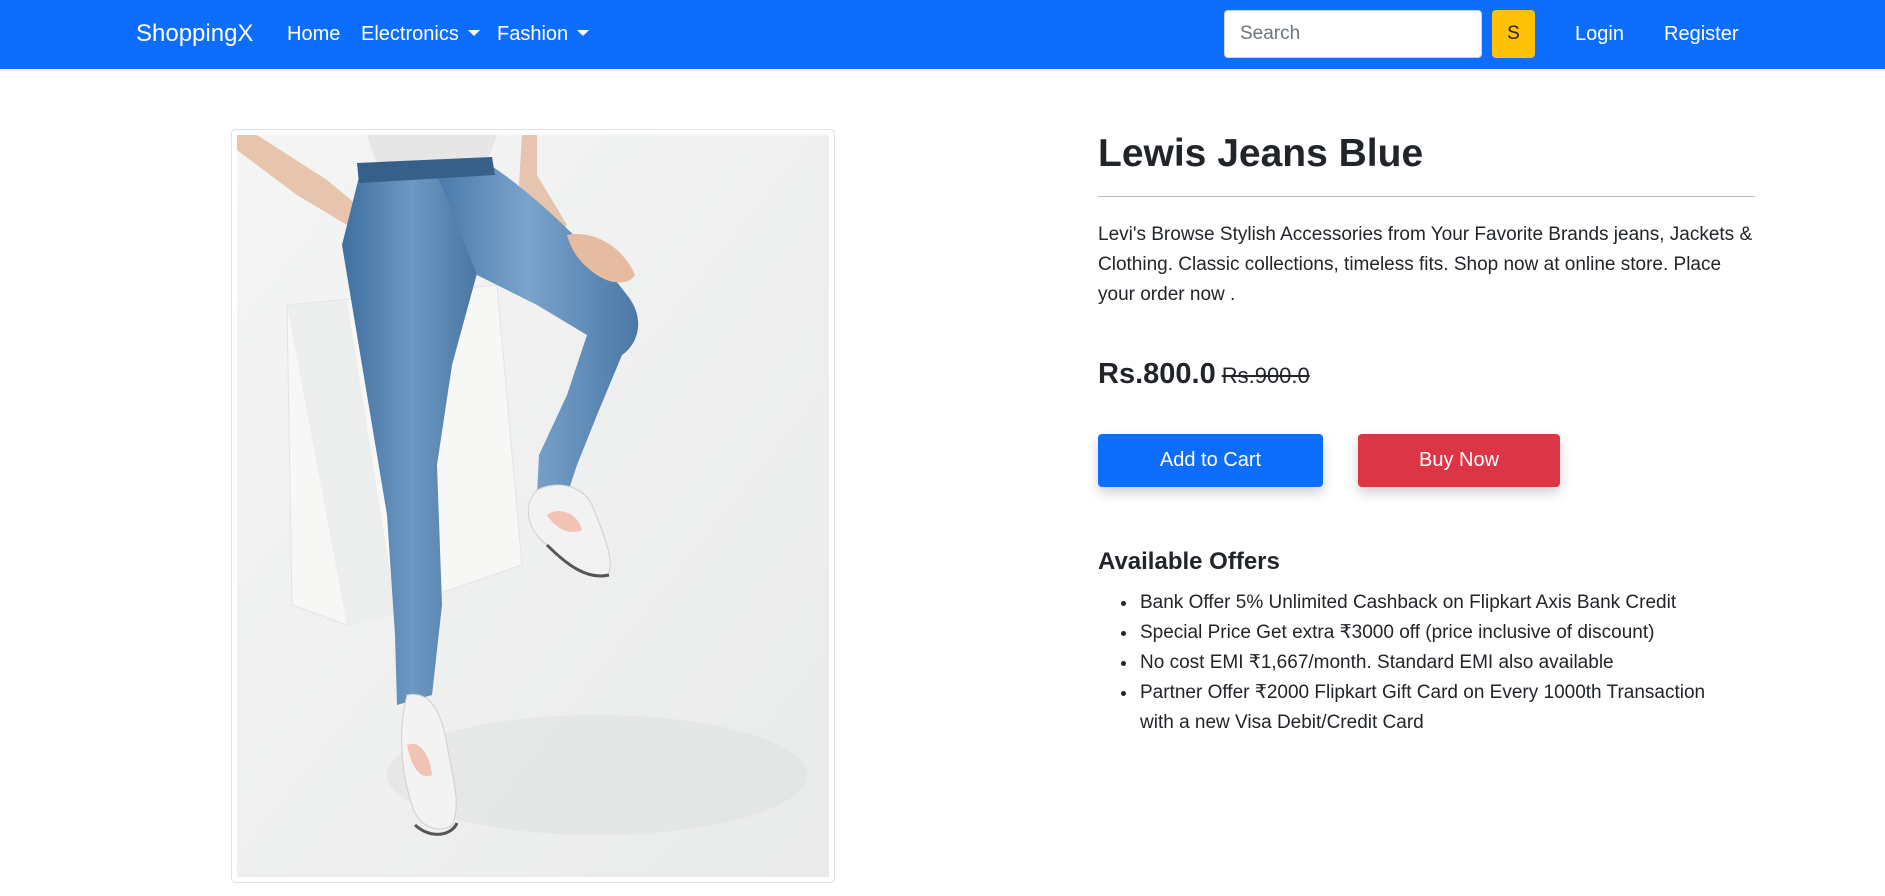  What do you see at coordinates (1210, 460) in the screenshot?
I see `add-to-cart-button: Add to Cart` at bounding box center [1210, 460].